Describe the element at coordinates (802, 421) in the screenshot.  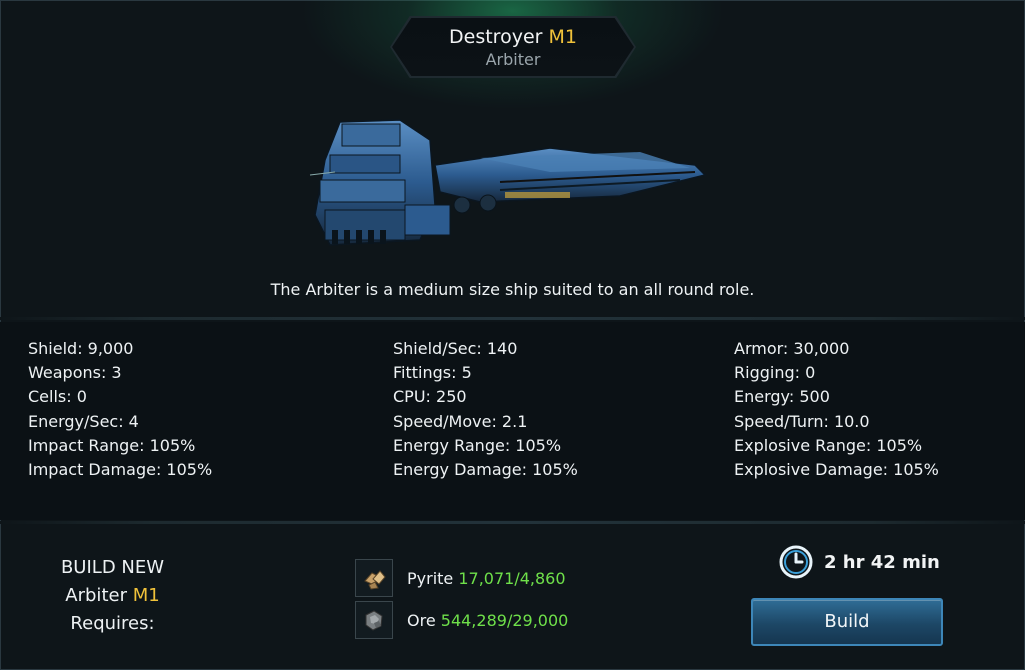
I see `stat-speed-turn: Speed/Turn: 10.0` at that location.